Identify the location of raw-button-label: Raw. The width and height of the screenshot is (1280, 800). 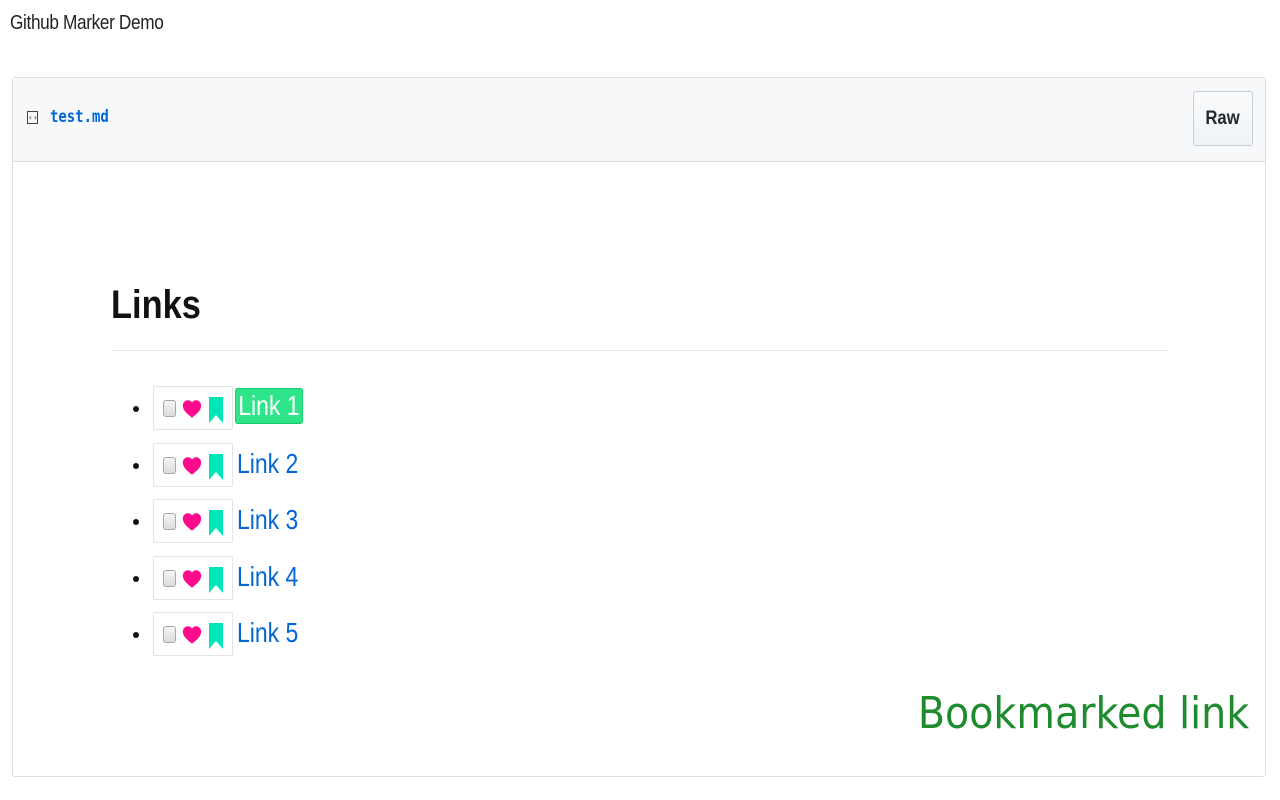
(1223, 118).